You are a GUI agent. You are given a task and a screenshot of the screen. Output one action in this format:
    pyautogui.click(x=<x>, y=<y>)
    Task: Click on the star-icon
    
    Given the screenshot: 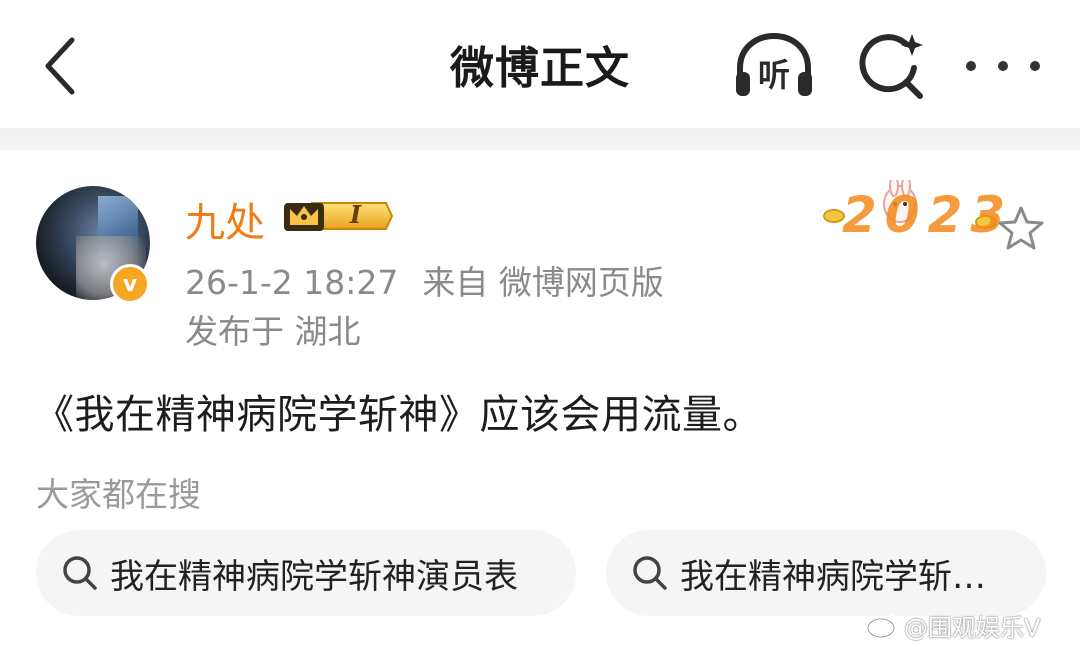 What is the action you would take?
    pyautogui.click(x=1021, y=228)
    